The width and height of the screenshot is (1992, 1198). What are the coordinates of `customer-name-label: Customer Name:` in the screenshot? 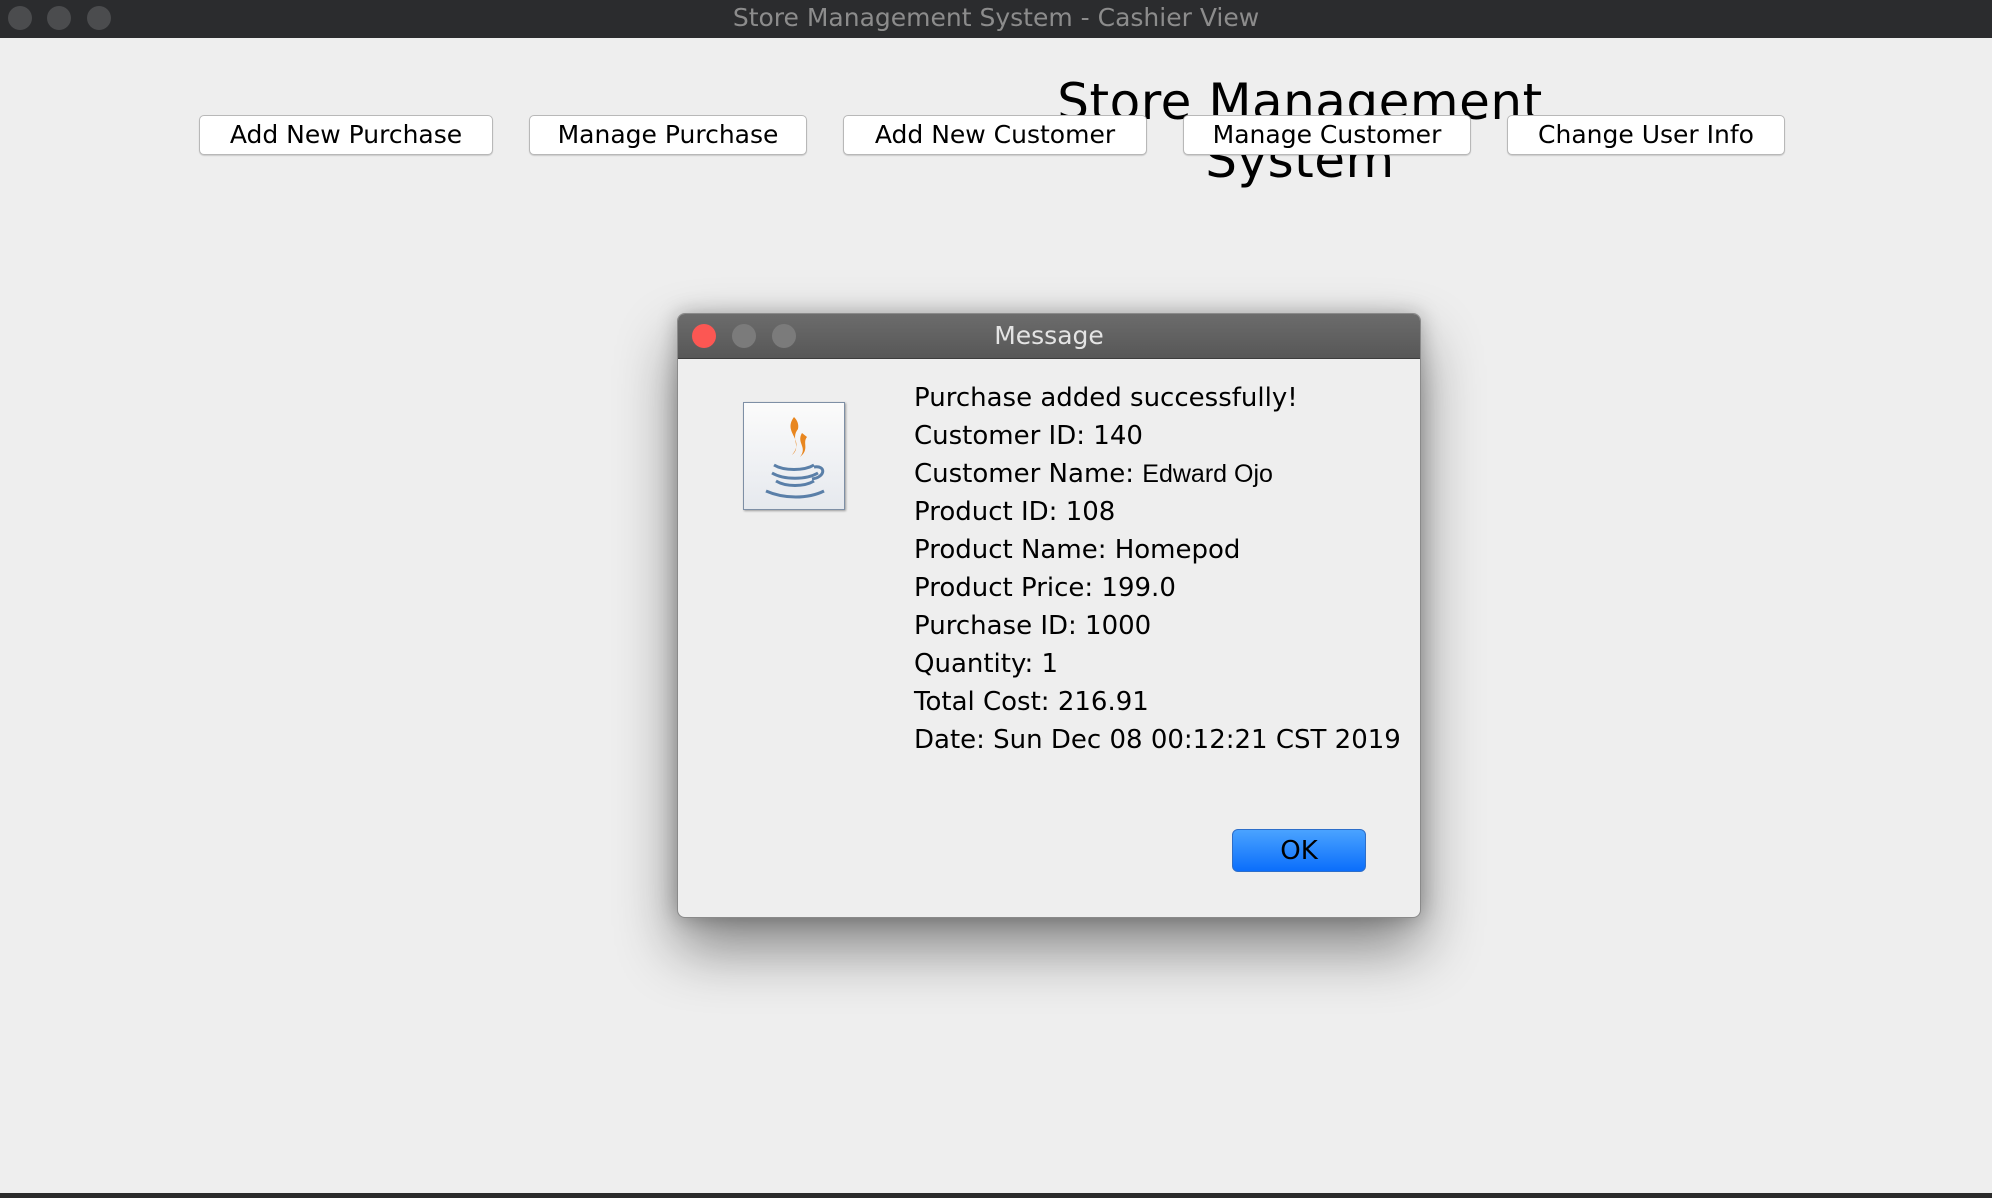 It's located at (1024, 474).